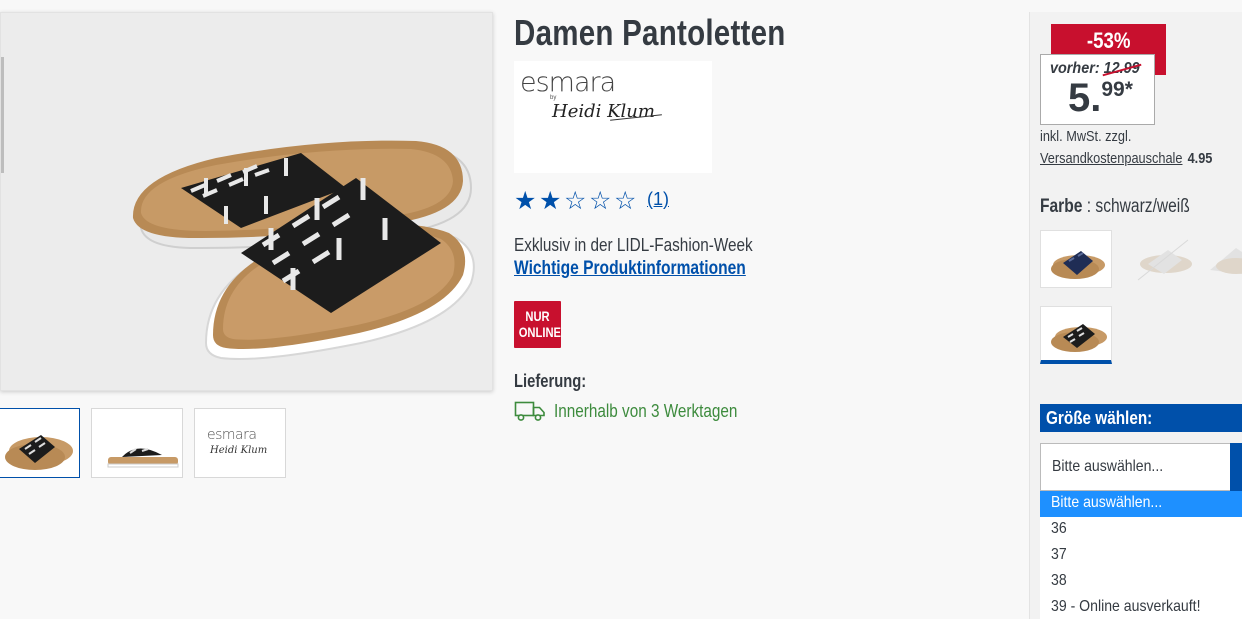 This screenshot has height=619, width=1242. I want to click on price-cents: 99*, so click(1117, 89).